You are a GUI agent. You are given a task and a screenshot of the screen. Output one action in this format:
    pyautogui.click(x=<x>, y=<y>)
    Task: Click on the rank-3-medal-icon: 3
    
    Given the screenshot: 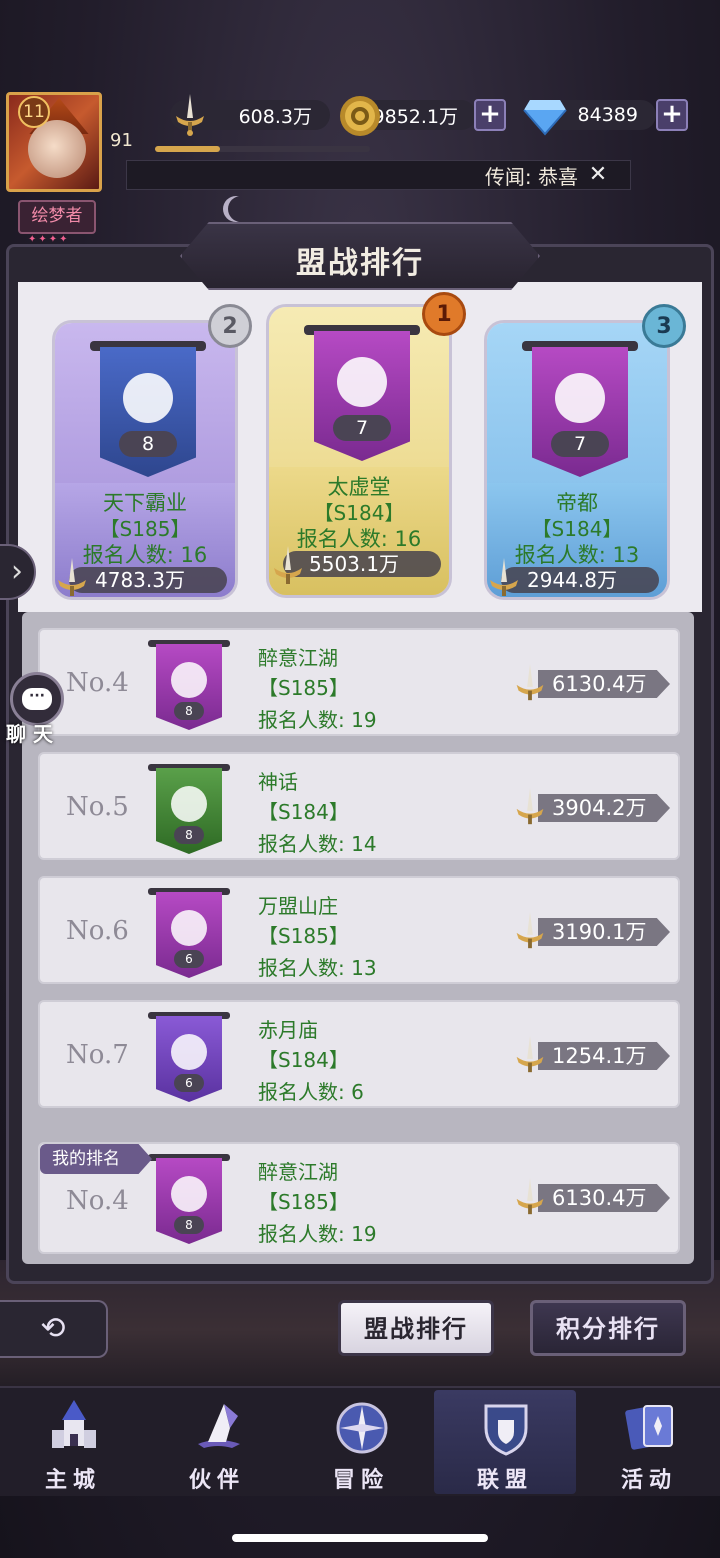 What is the action you would take?
    pyautogui.click(x=664, y=326)
    